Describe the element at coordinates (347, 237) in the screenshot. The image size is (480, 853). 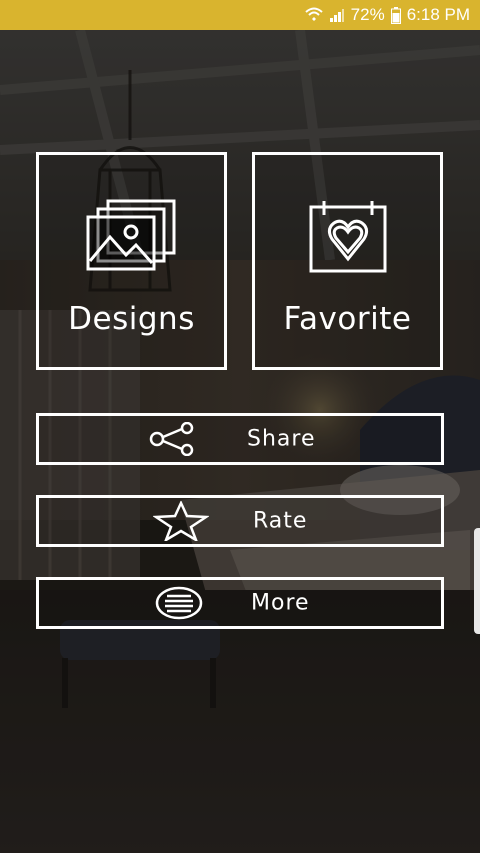
I see `calendar-heart-icon` at that location.